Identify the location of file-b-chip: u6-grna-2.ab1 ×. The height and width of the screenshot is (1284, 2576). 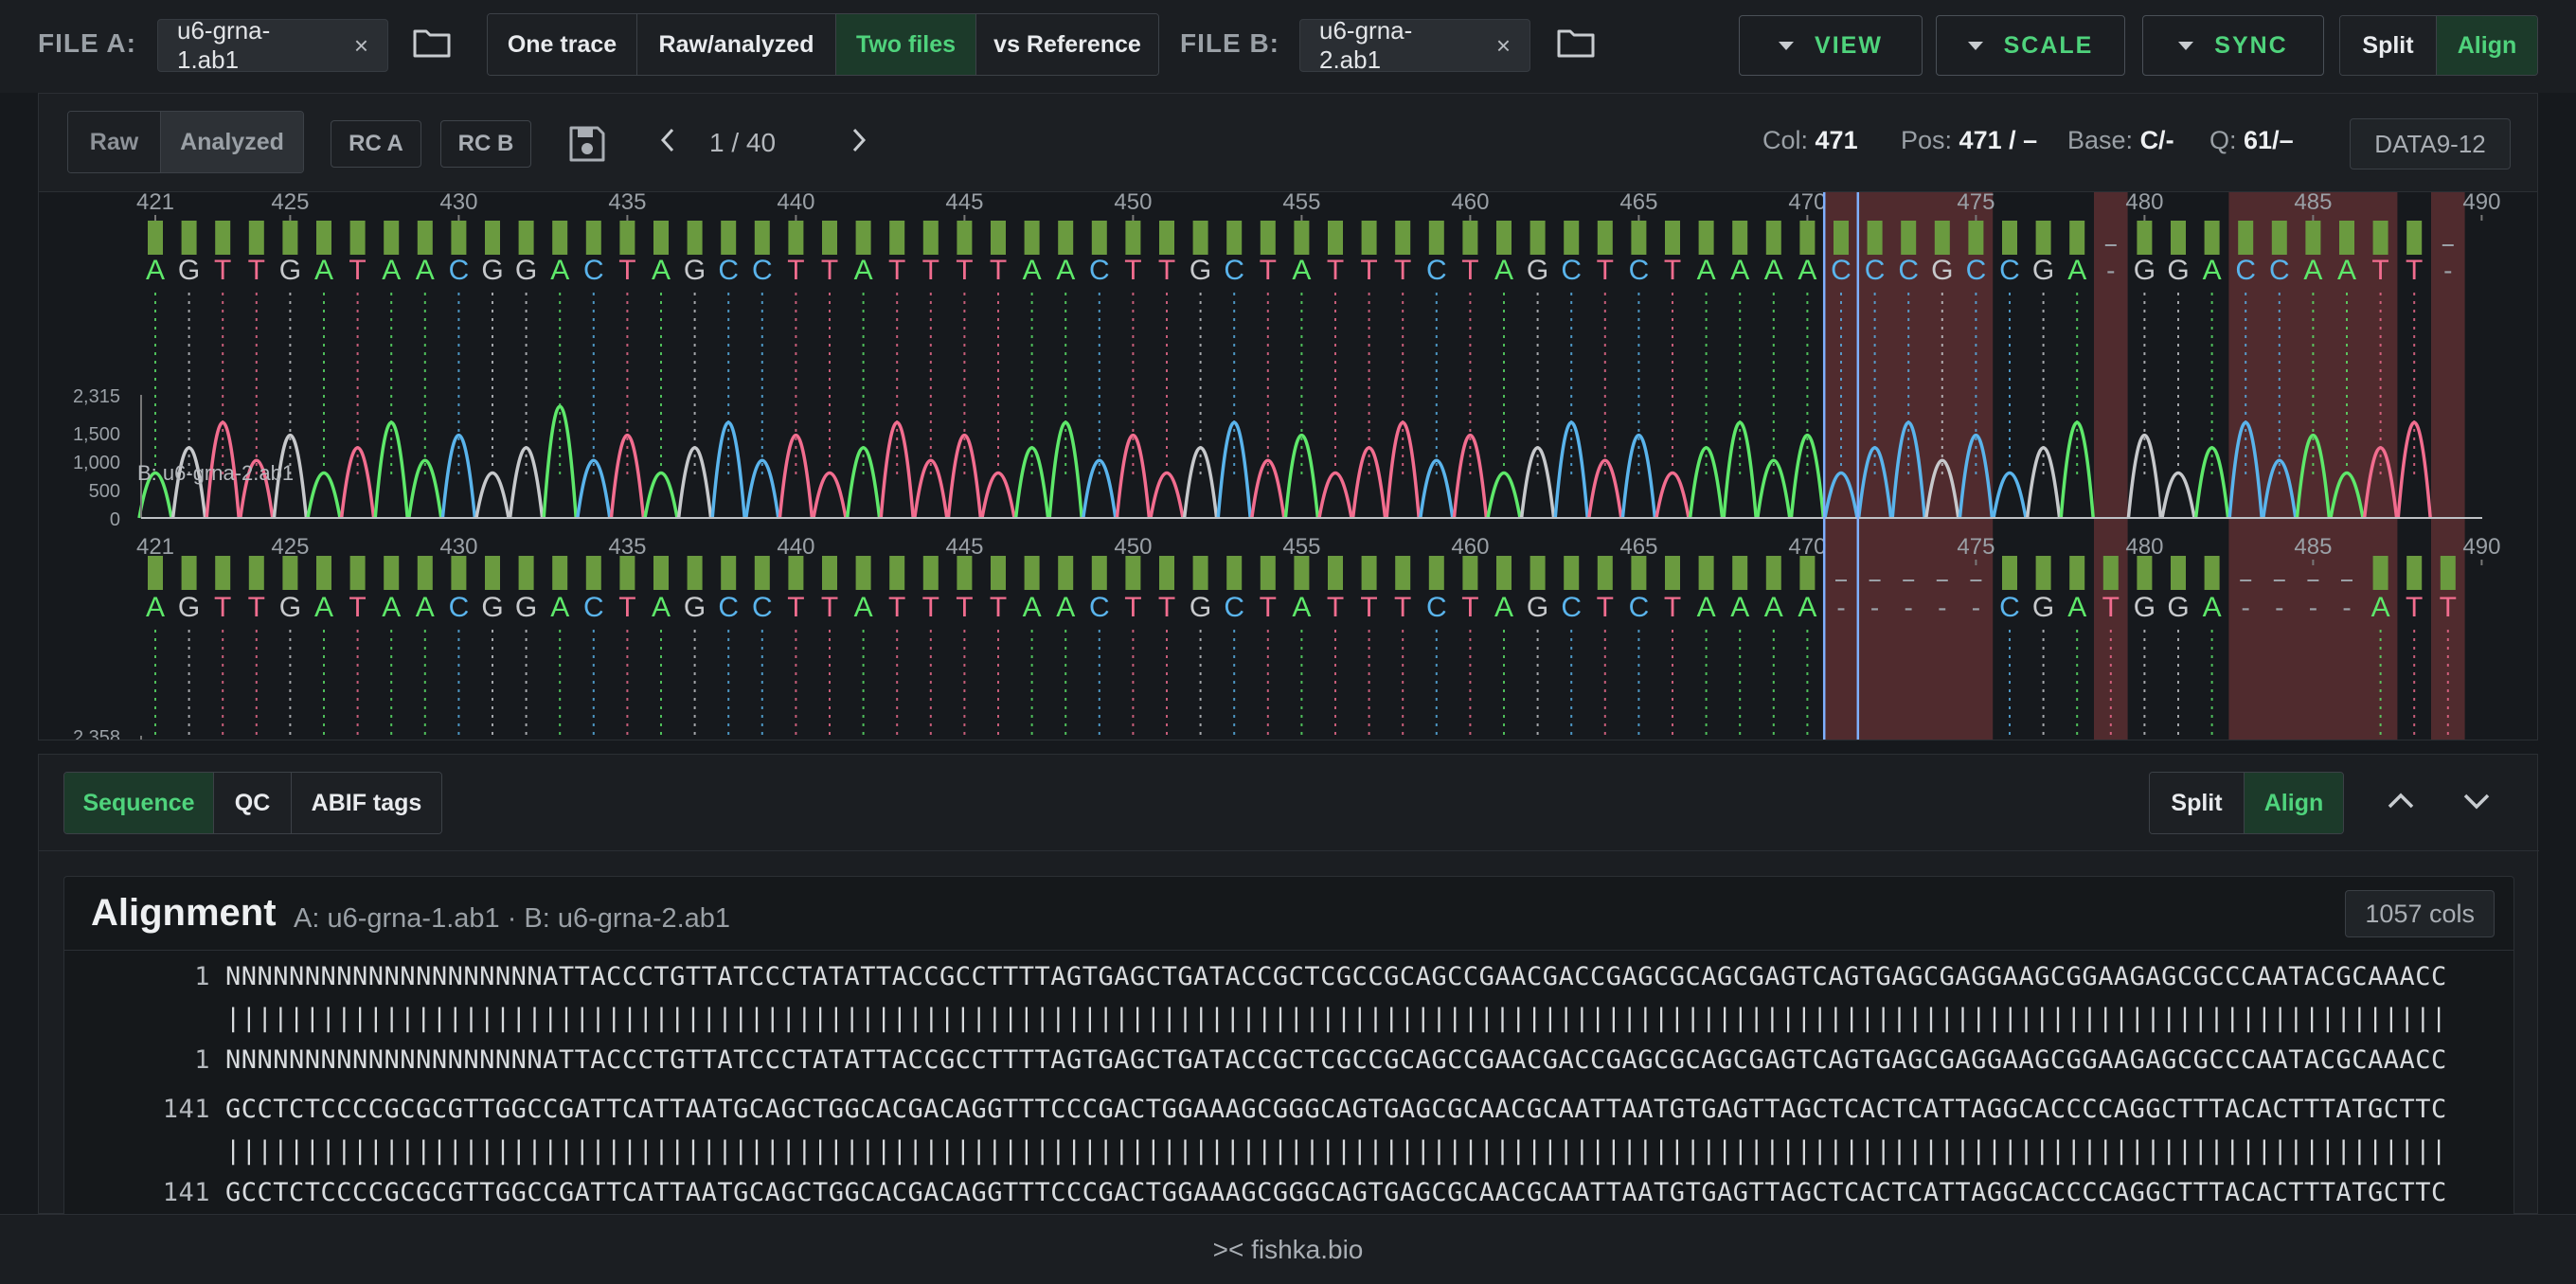
(1414, 45).